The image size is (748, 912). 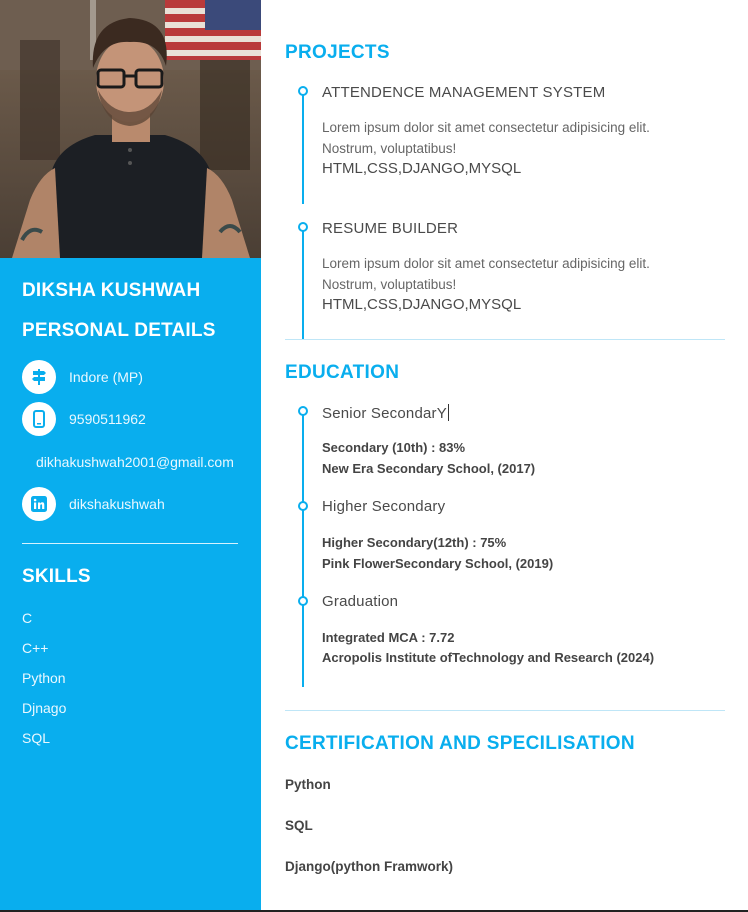 I want to click on education-school: Pink FlowerSecondary School, (2019), so click(x=438, y=563).